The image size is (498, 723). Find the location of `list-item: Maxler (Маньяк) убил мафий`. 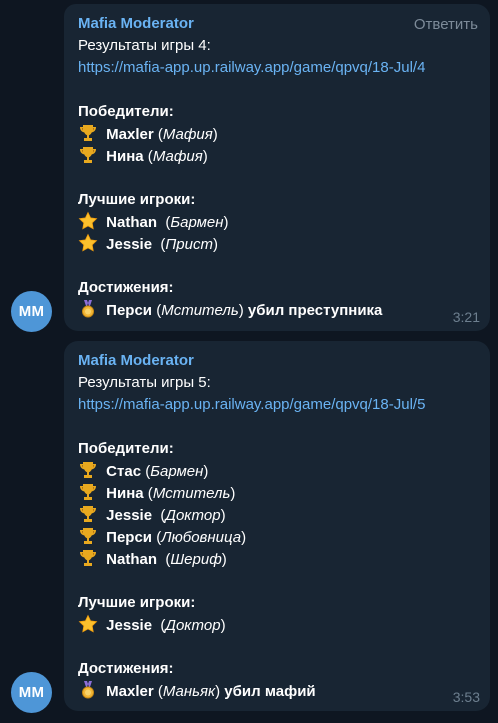

list-item: Maxler (Маньяк) убил мафий is located at coordinates (279, 691).